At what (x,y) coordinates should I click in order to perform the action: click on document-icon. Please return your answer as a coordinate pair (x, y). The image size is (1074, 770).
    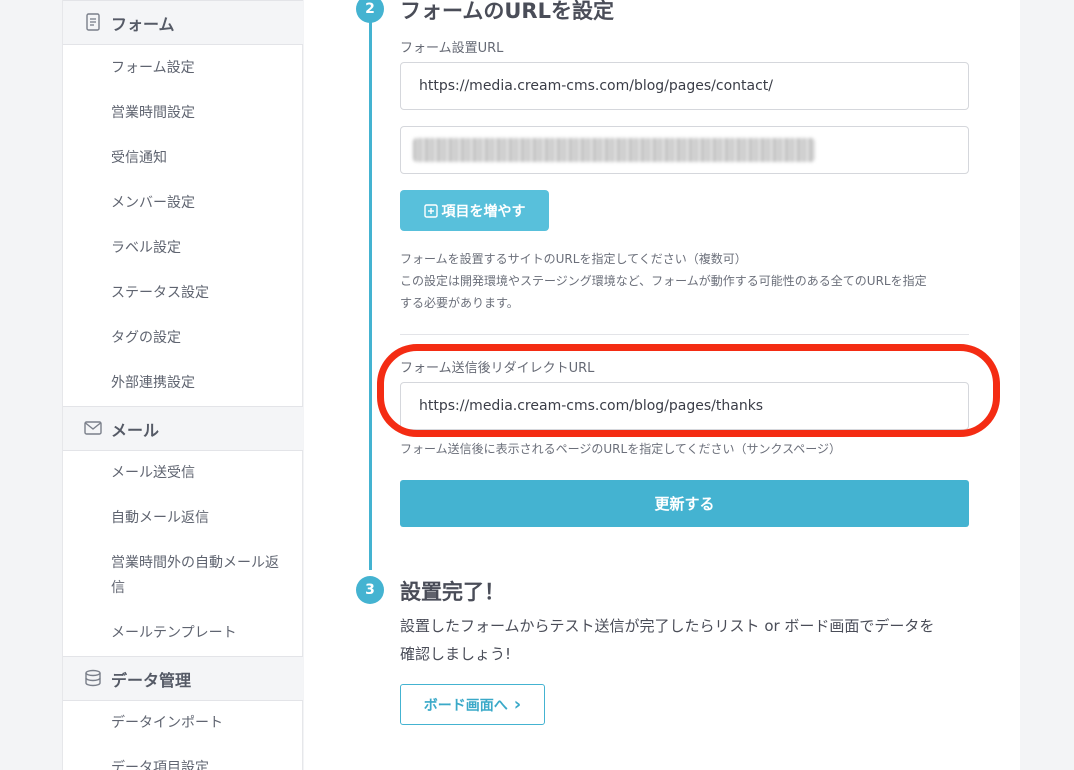
    Looking at the image, I should click on (93, 22).